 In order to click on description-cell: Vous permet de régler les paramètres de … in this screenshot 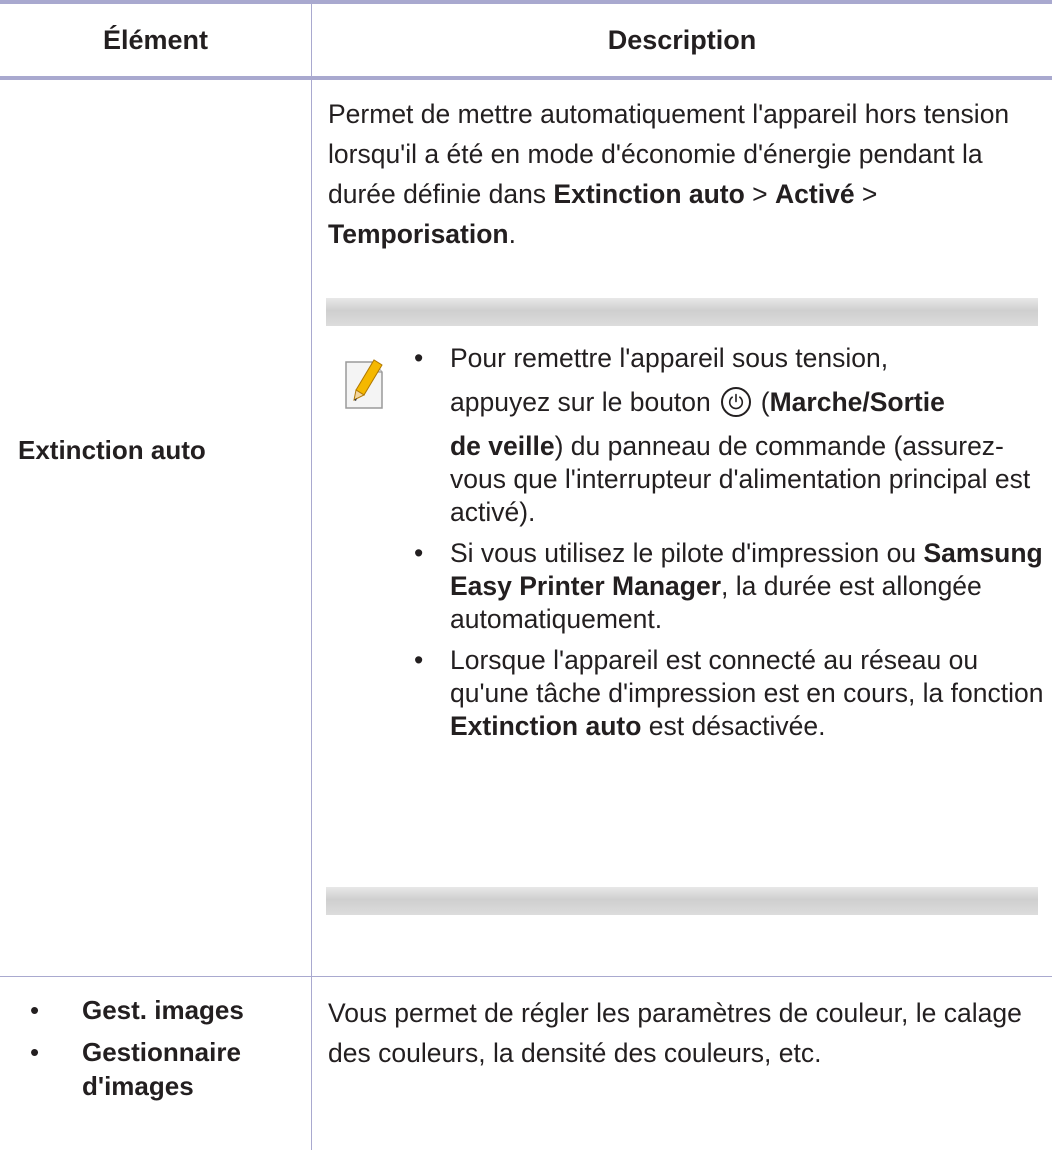, I will do `click(682, 1063)`.